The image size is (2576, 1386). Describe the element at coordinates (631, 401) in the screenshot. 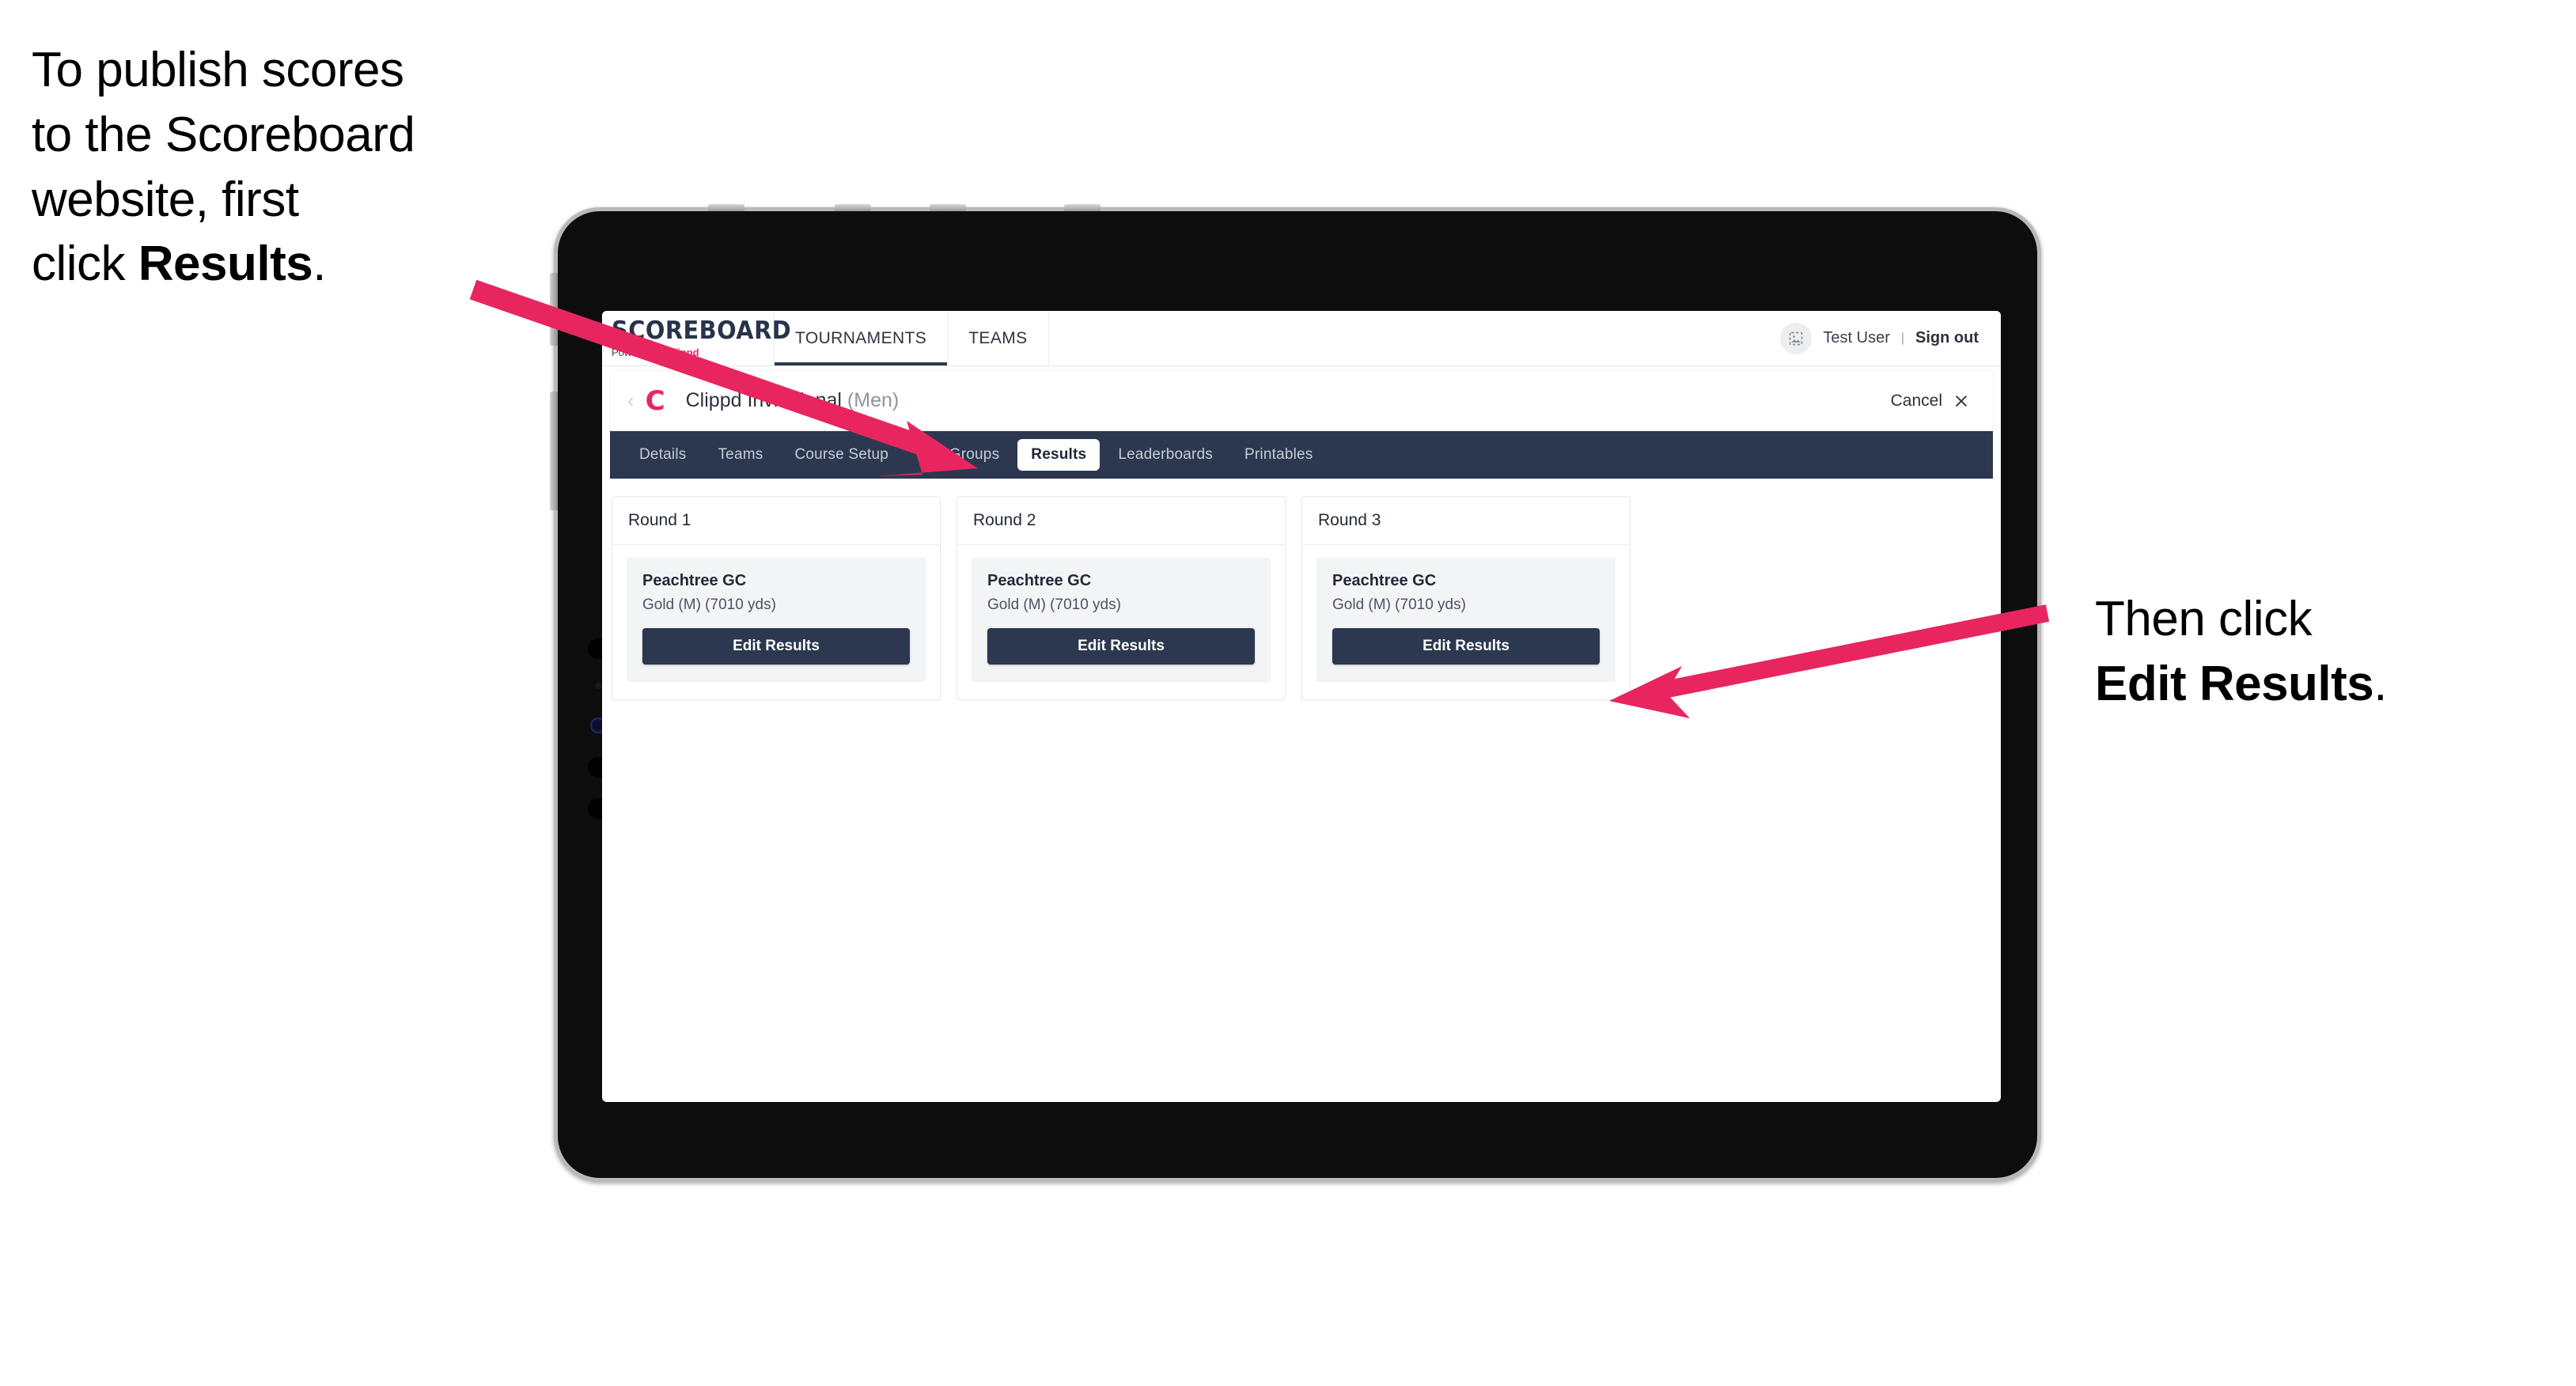

I see `chevron-left-icon: ‹` at that location.